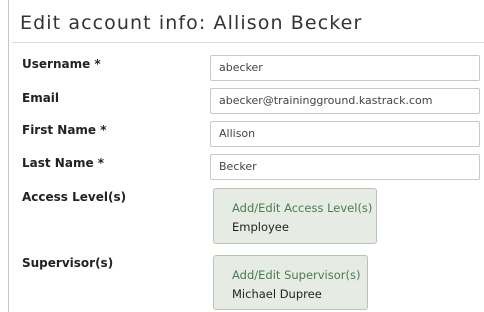 This screenshot has height=312, width=484. I want to click on access-level-value: Employee, so click(260, 227).